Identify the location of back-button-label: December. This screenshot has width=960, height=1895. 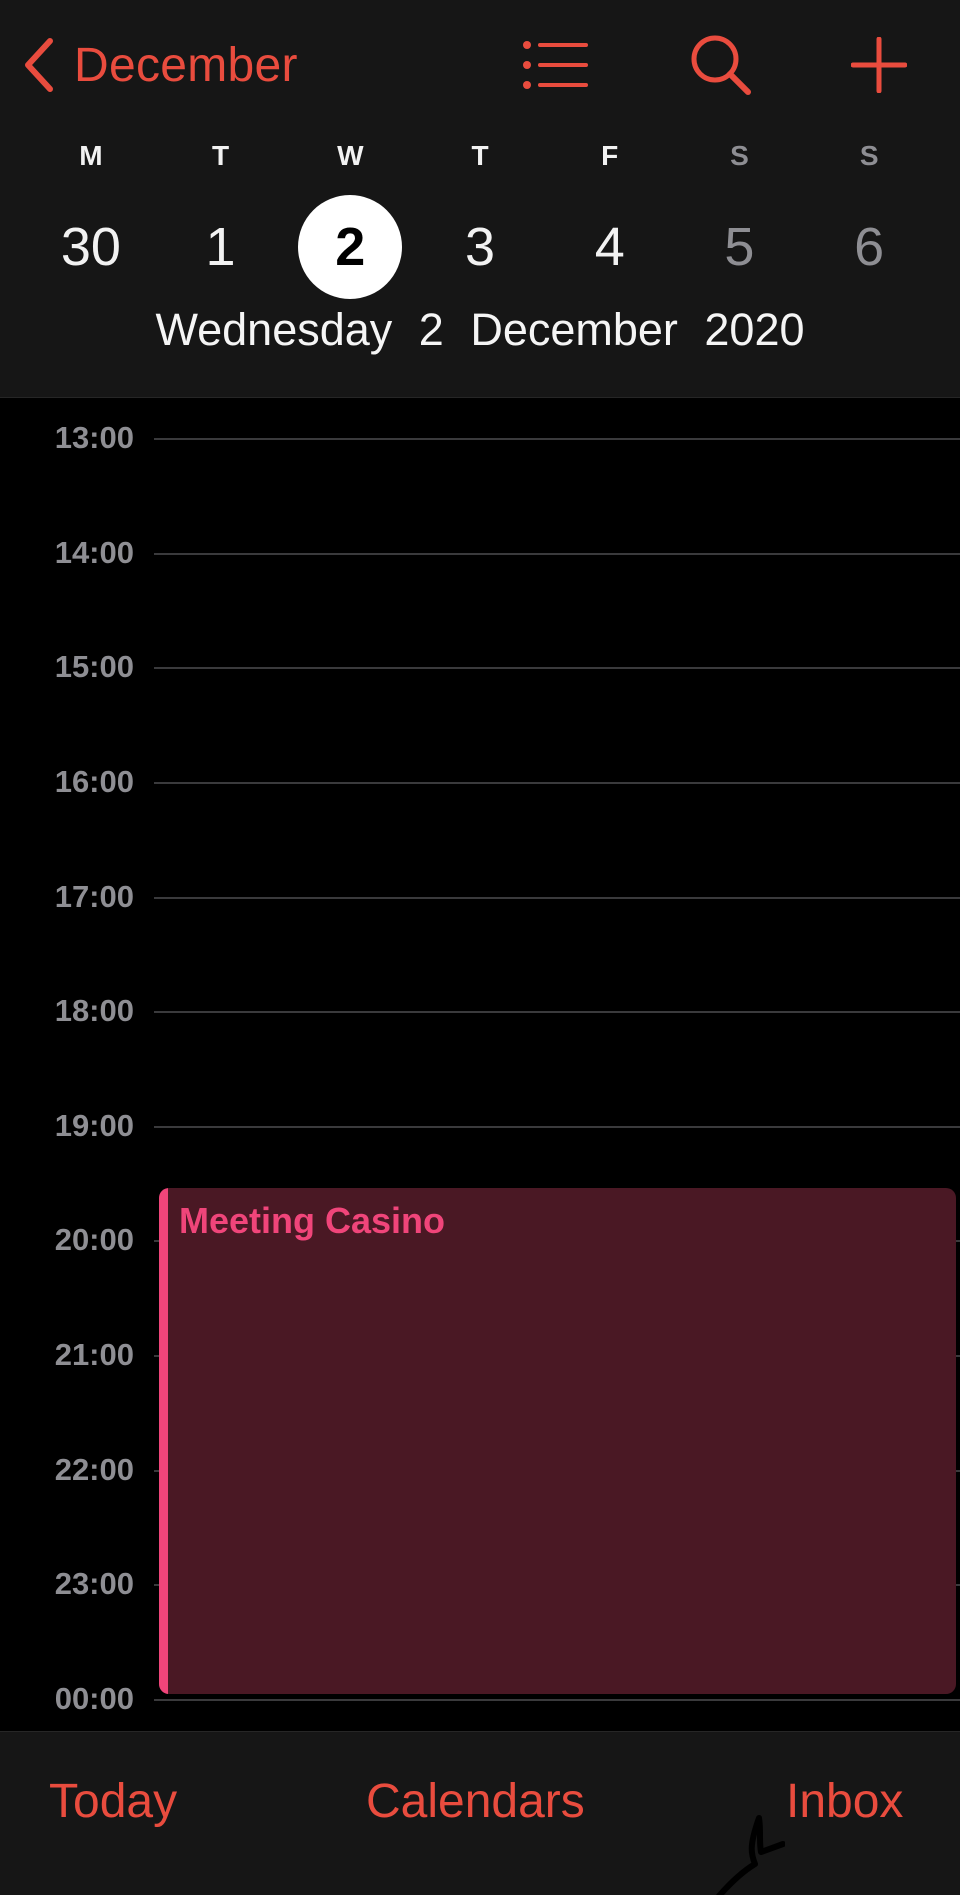
(186, 65).